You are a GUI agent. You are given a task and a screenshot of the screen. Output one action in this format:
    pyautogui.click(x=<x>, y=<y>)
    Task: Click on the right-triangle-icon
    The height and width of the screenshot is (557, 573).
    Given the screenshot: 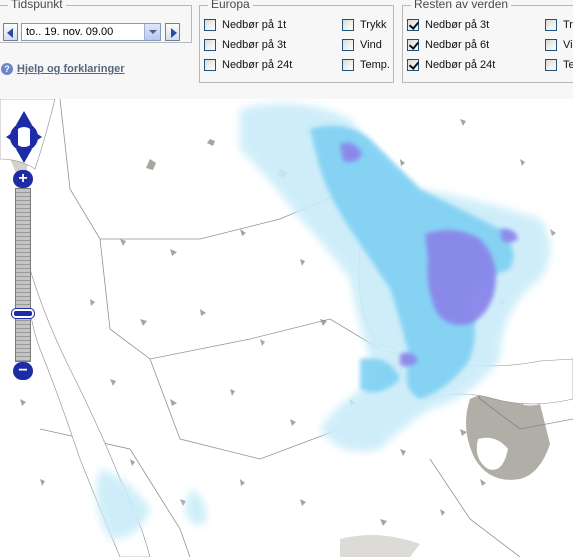 What is the action you would take?
    pyautogui.click(x=174, y=33)
    